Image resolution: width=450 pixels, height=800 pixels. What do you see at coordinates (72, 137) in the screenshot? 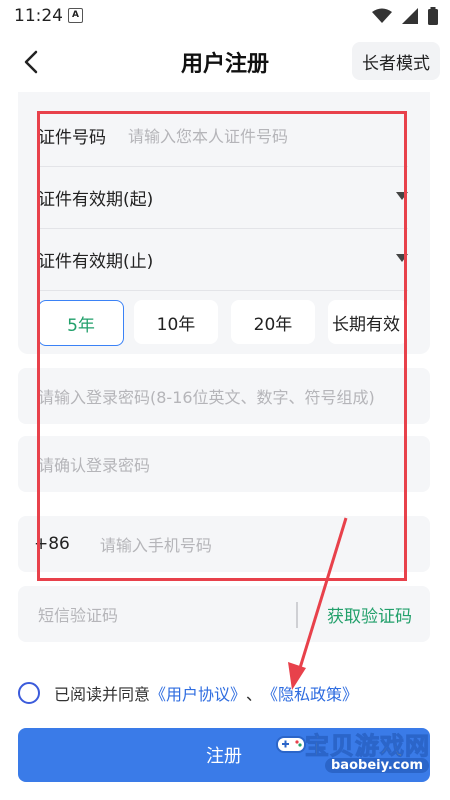
I see `id-number-label: 证件号码` at bounding box center [72, 137].